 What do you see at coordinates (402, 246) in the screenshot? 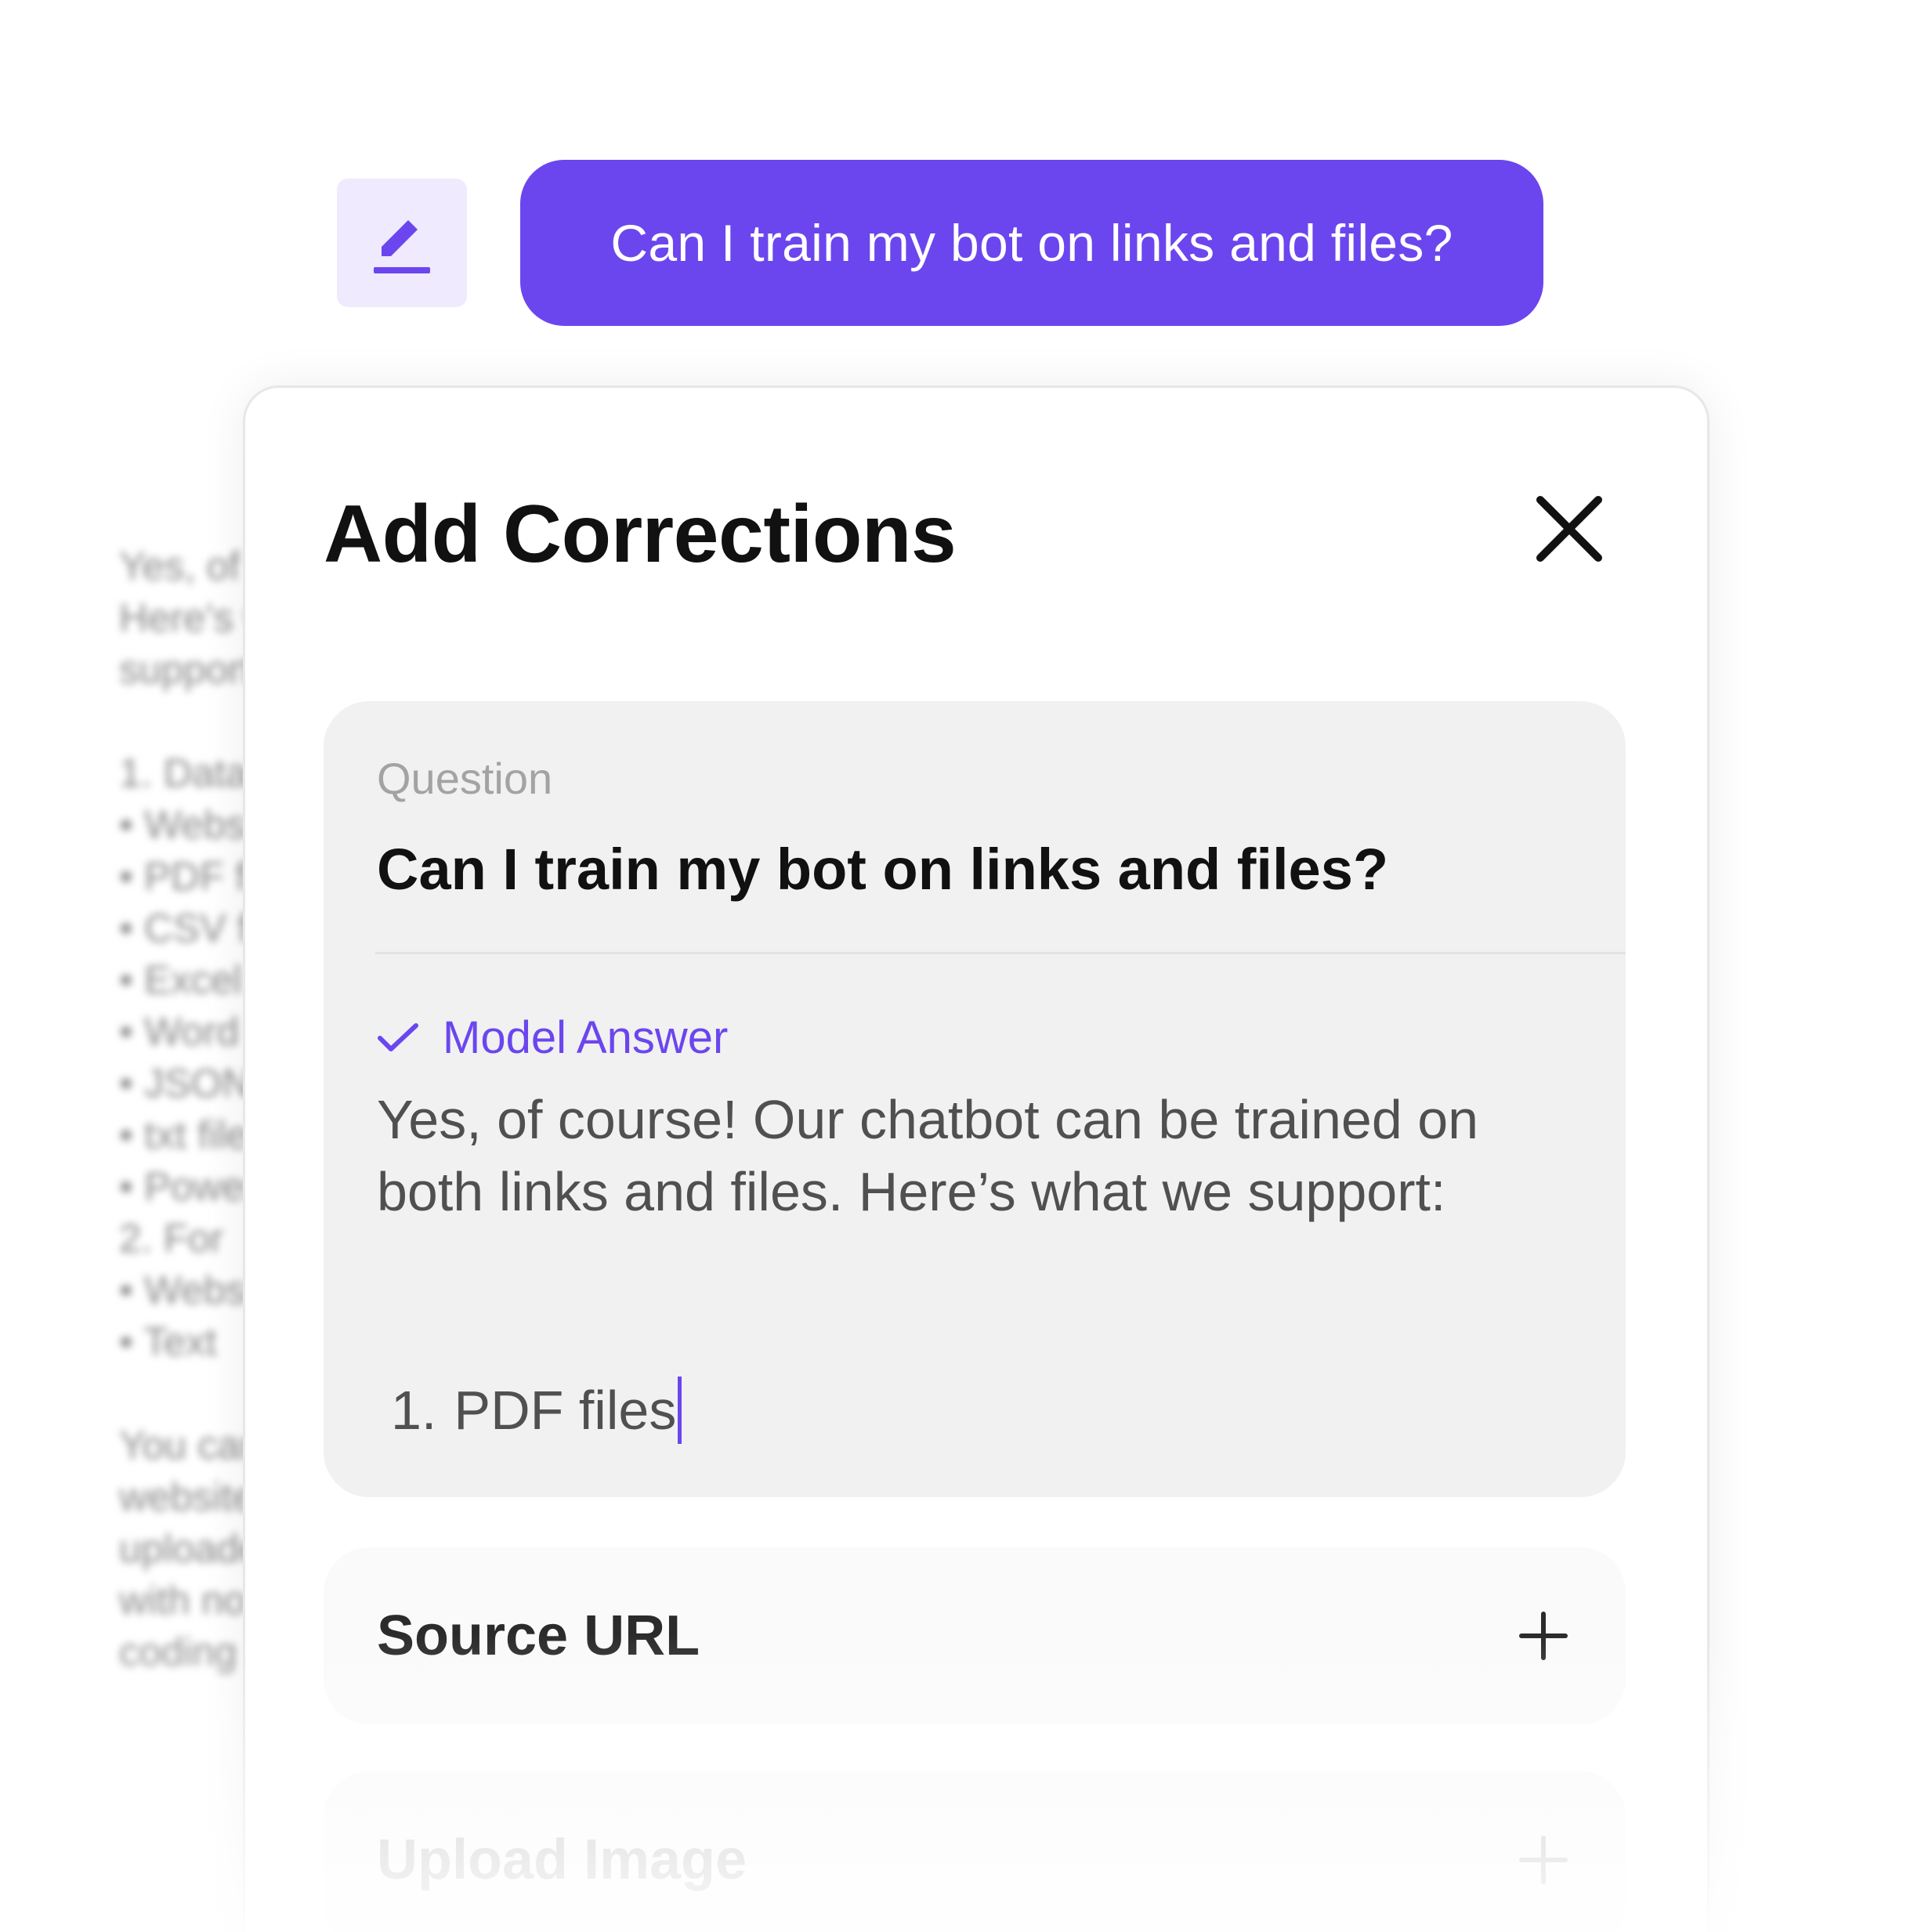
I see `pencil-edit-icon` at bounding box center [402, 246].